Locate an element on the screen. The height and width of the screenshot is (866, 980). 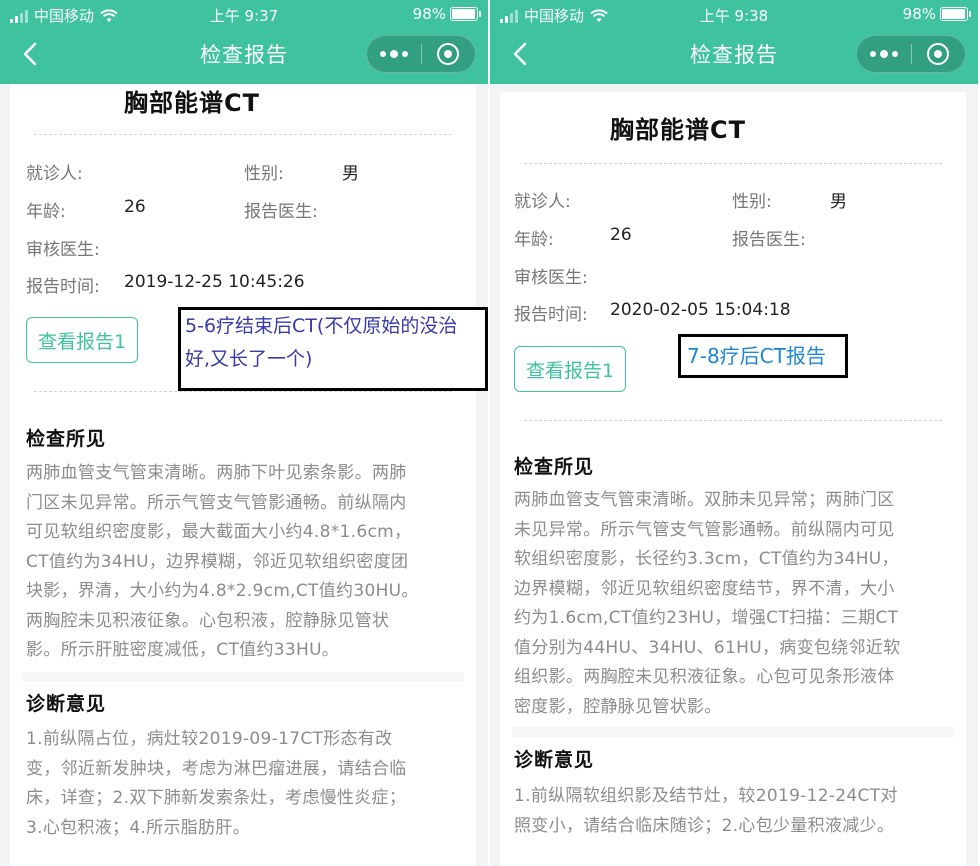
findings-line: 可见软组织密度影，最大截面大小约4.8*1.6cm， is located at coordinates (219, 532).